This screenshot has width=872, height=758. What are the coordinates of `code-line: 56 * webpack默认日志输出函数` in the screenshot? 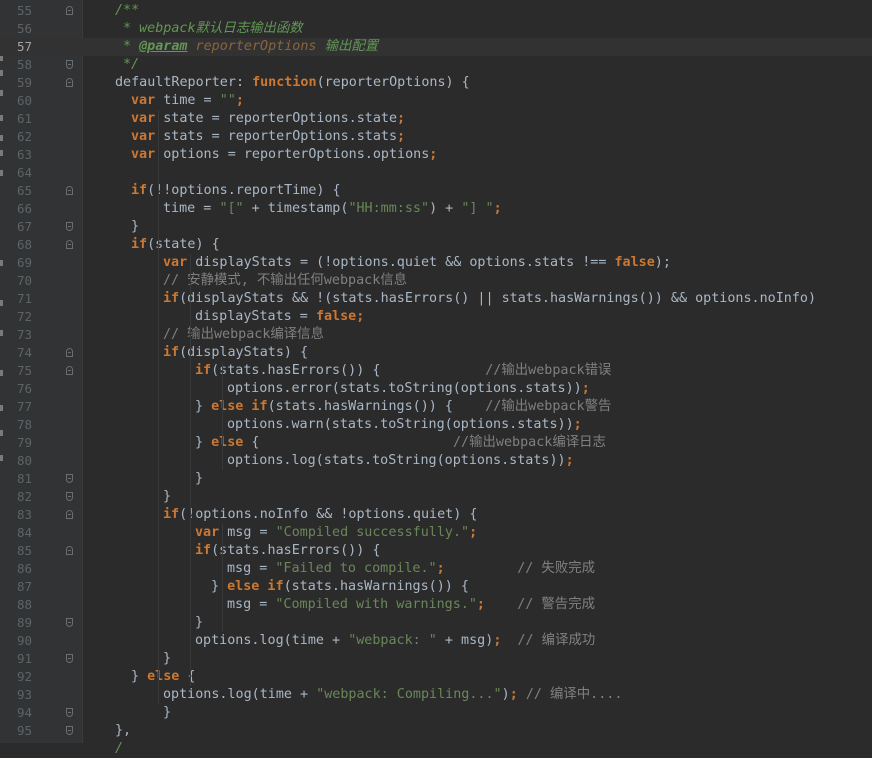 It's located at (436, 29).